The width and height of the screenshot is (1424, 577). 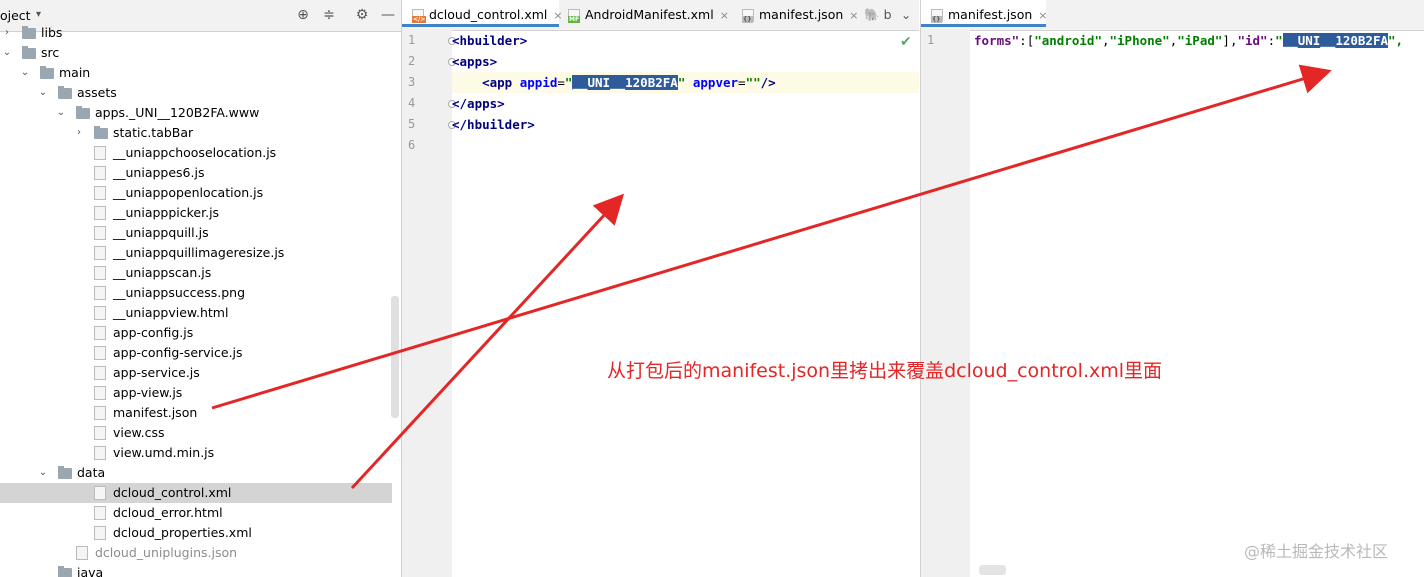 I want to click on tree-file: __uniappchooselocation.js, so click(x=196, y=153).